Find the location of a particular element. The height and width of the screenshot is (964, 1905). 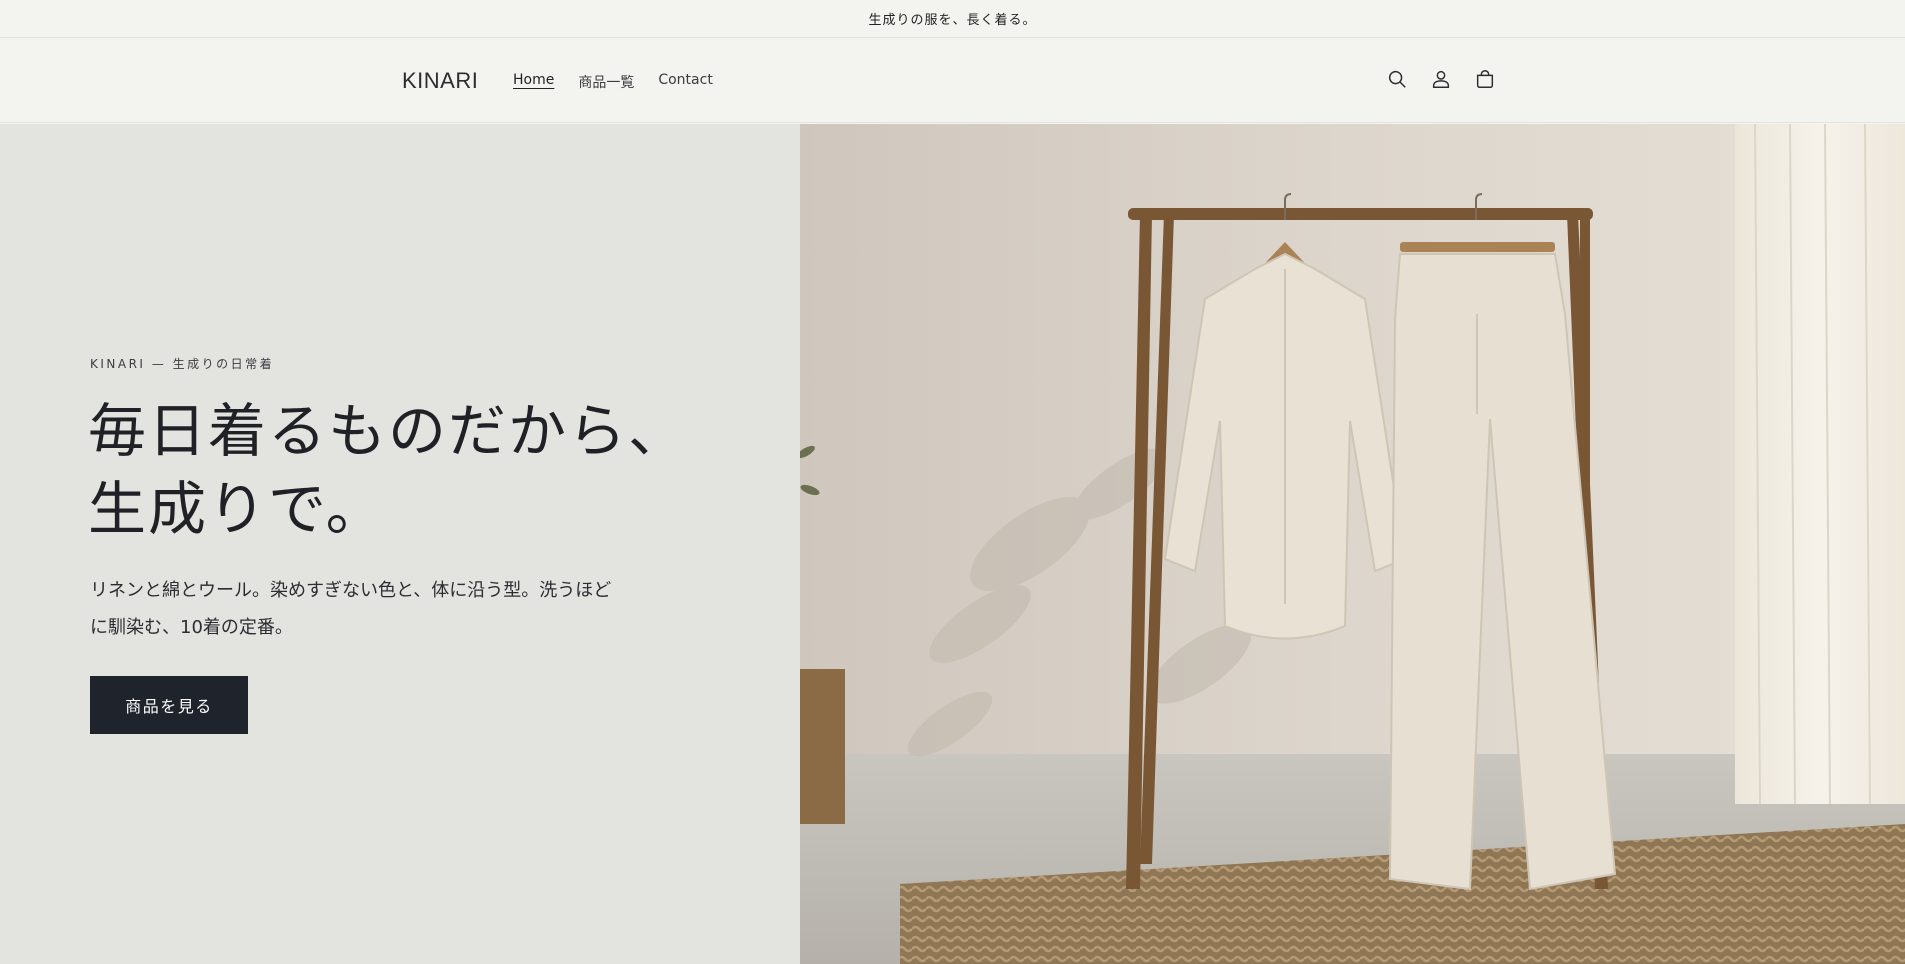

account-icon is located at coordinates (1441, 79).